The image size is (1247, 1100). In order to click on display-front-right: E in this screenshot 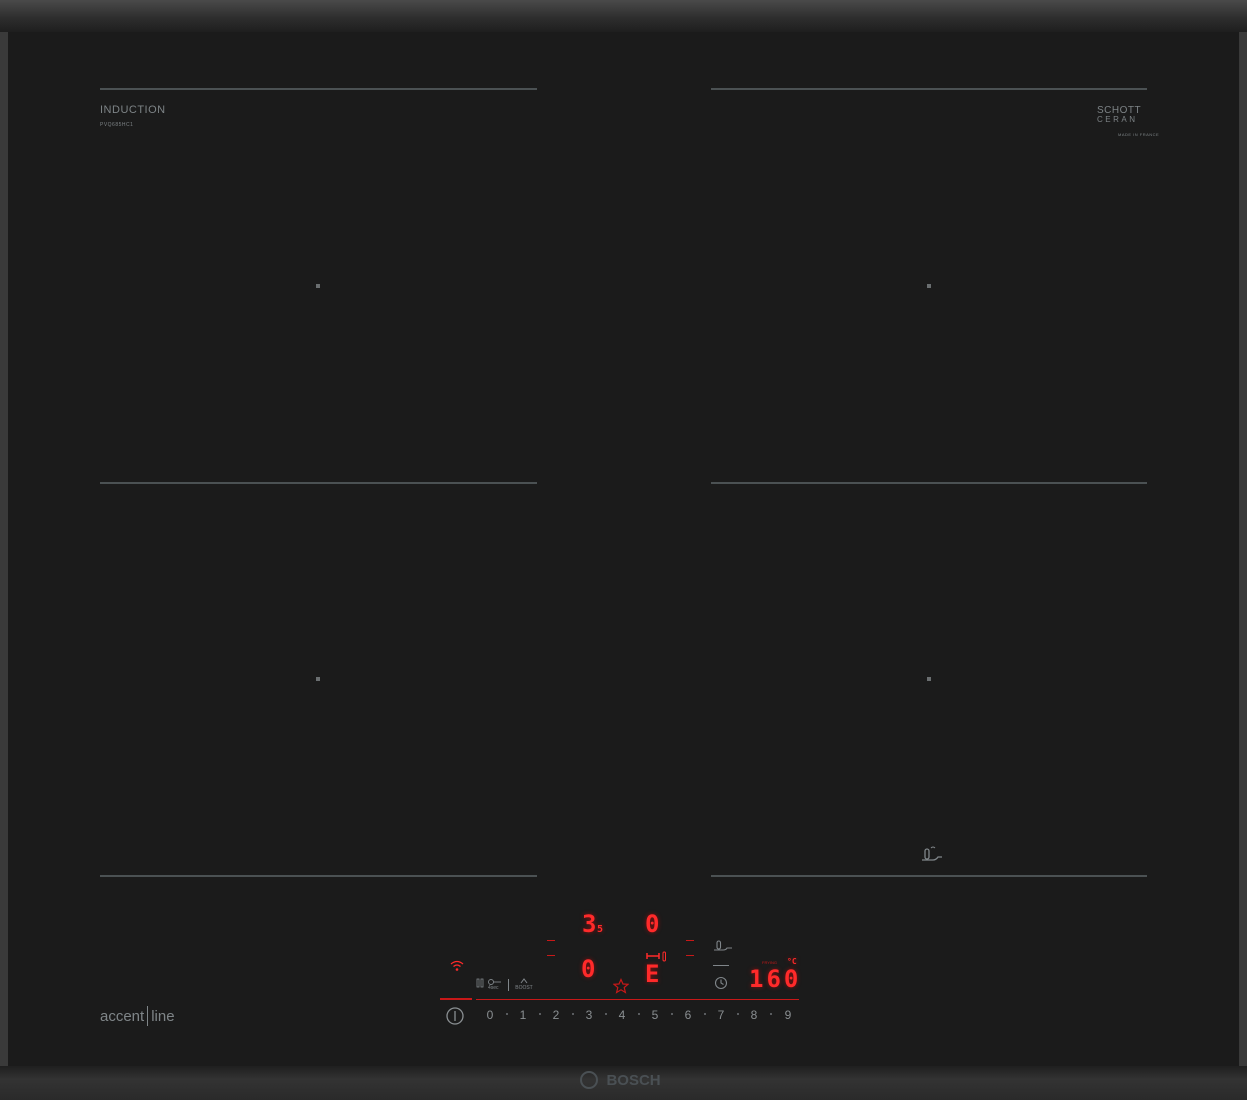, I will do `click(652, 974)`.